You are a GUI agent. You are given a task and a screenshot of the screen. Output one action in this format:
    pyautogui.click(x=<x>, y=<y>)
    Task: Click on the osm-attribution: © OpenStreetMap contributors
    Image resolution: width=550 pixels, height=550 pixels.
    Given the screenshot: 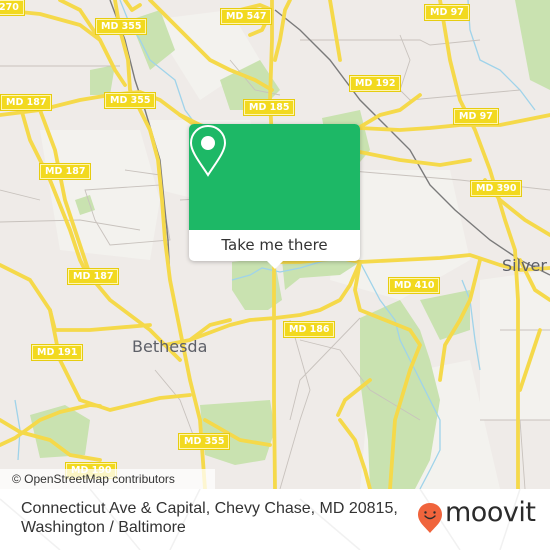 What is the action you would take?
    pyautogui.click(x=107, y=479)
    